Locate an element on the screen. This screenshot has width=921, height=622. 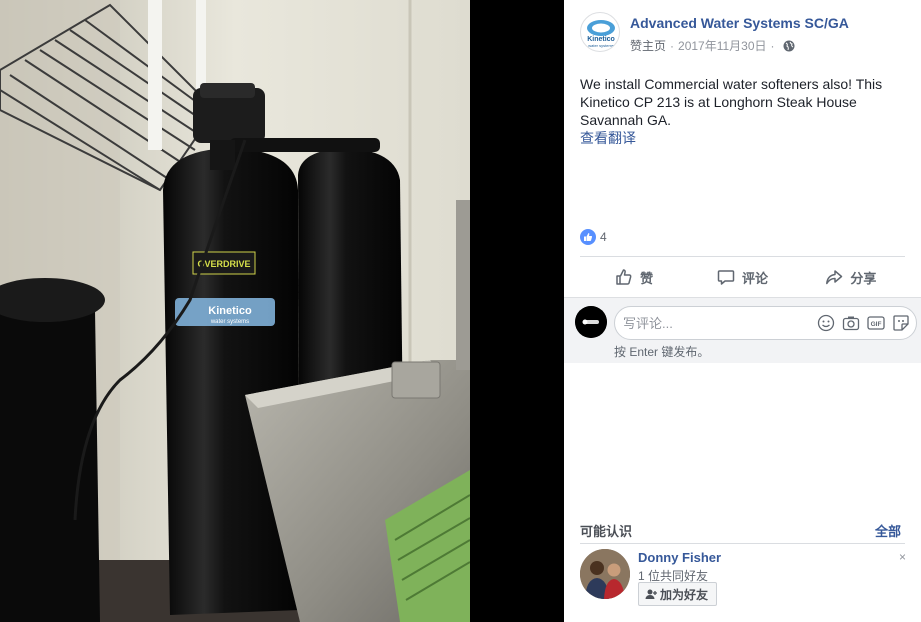
my-avatar is located at coordinates (591, 322).